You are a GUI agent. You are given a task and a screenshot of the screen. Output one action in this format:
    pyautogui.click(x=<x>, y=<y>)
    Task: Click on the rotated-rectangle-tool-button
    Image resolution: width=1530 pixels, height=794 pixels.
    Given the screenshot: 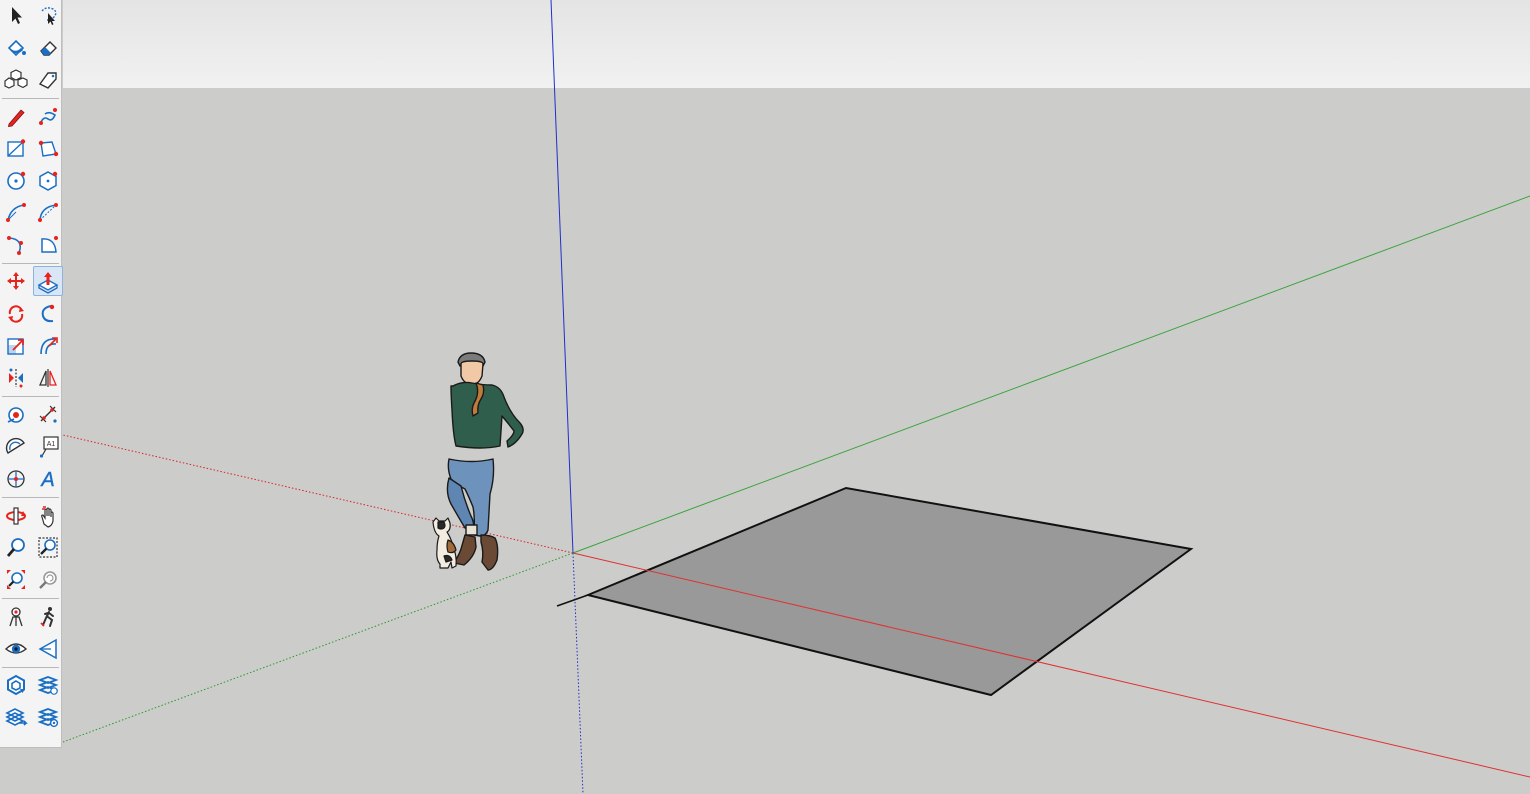 What is the action you would take?
    pyautogui.click(x=48, y=148)
    